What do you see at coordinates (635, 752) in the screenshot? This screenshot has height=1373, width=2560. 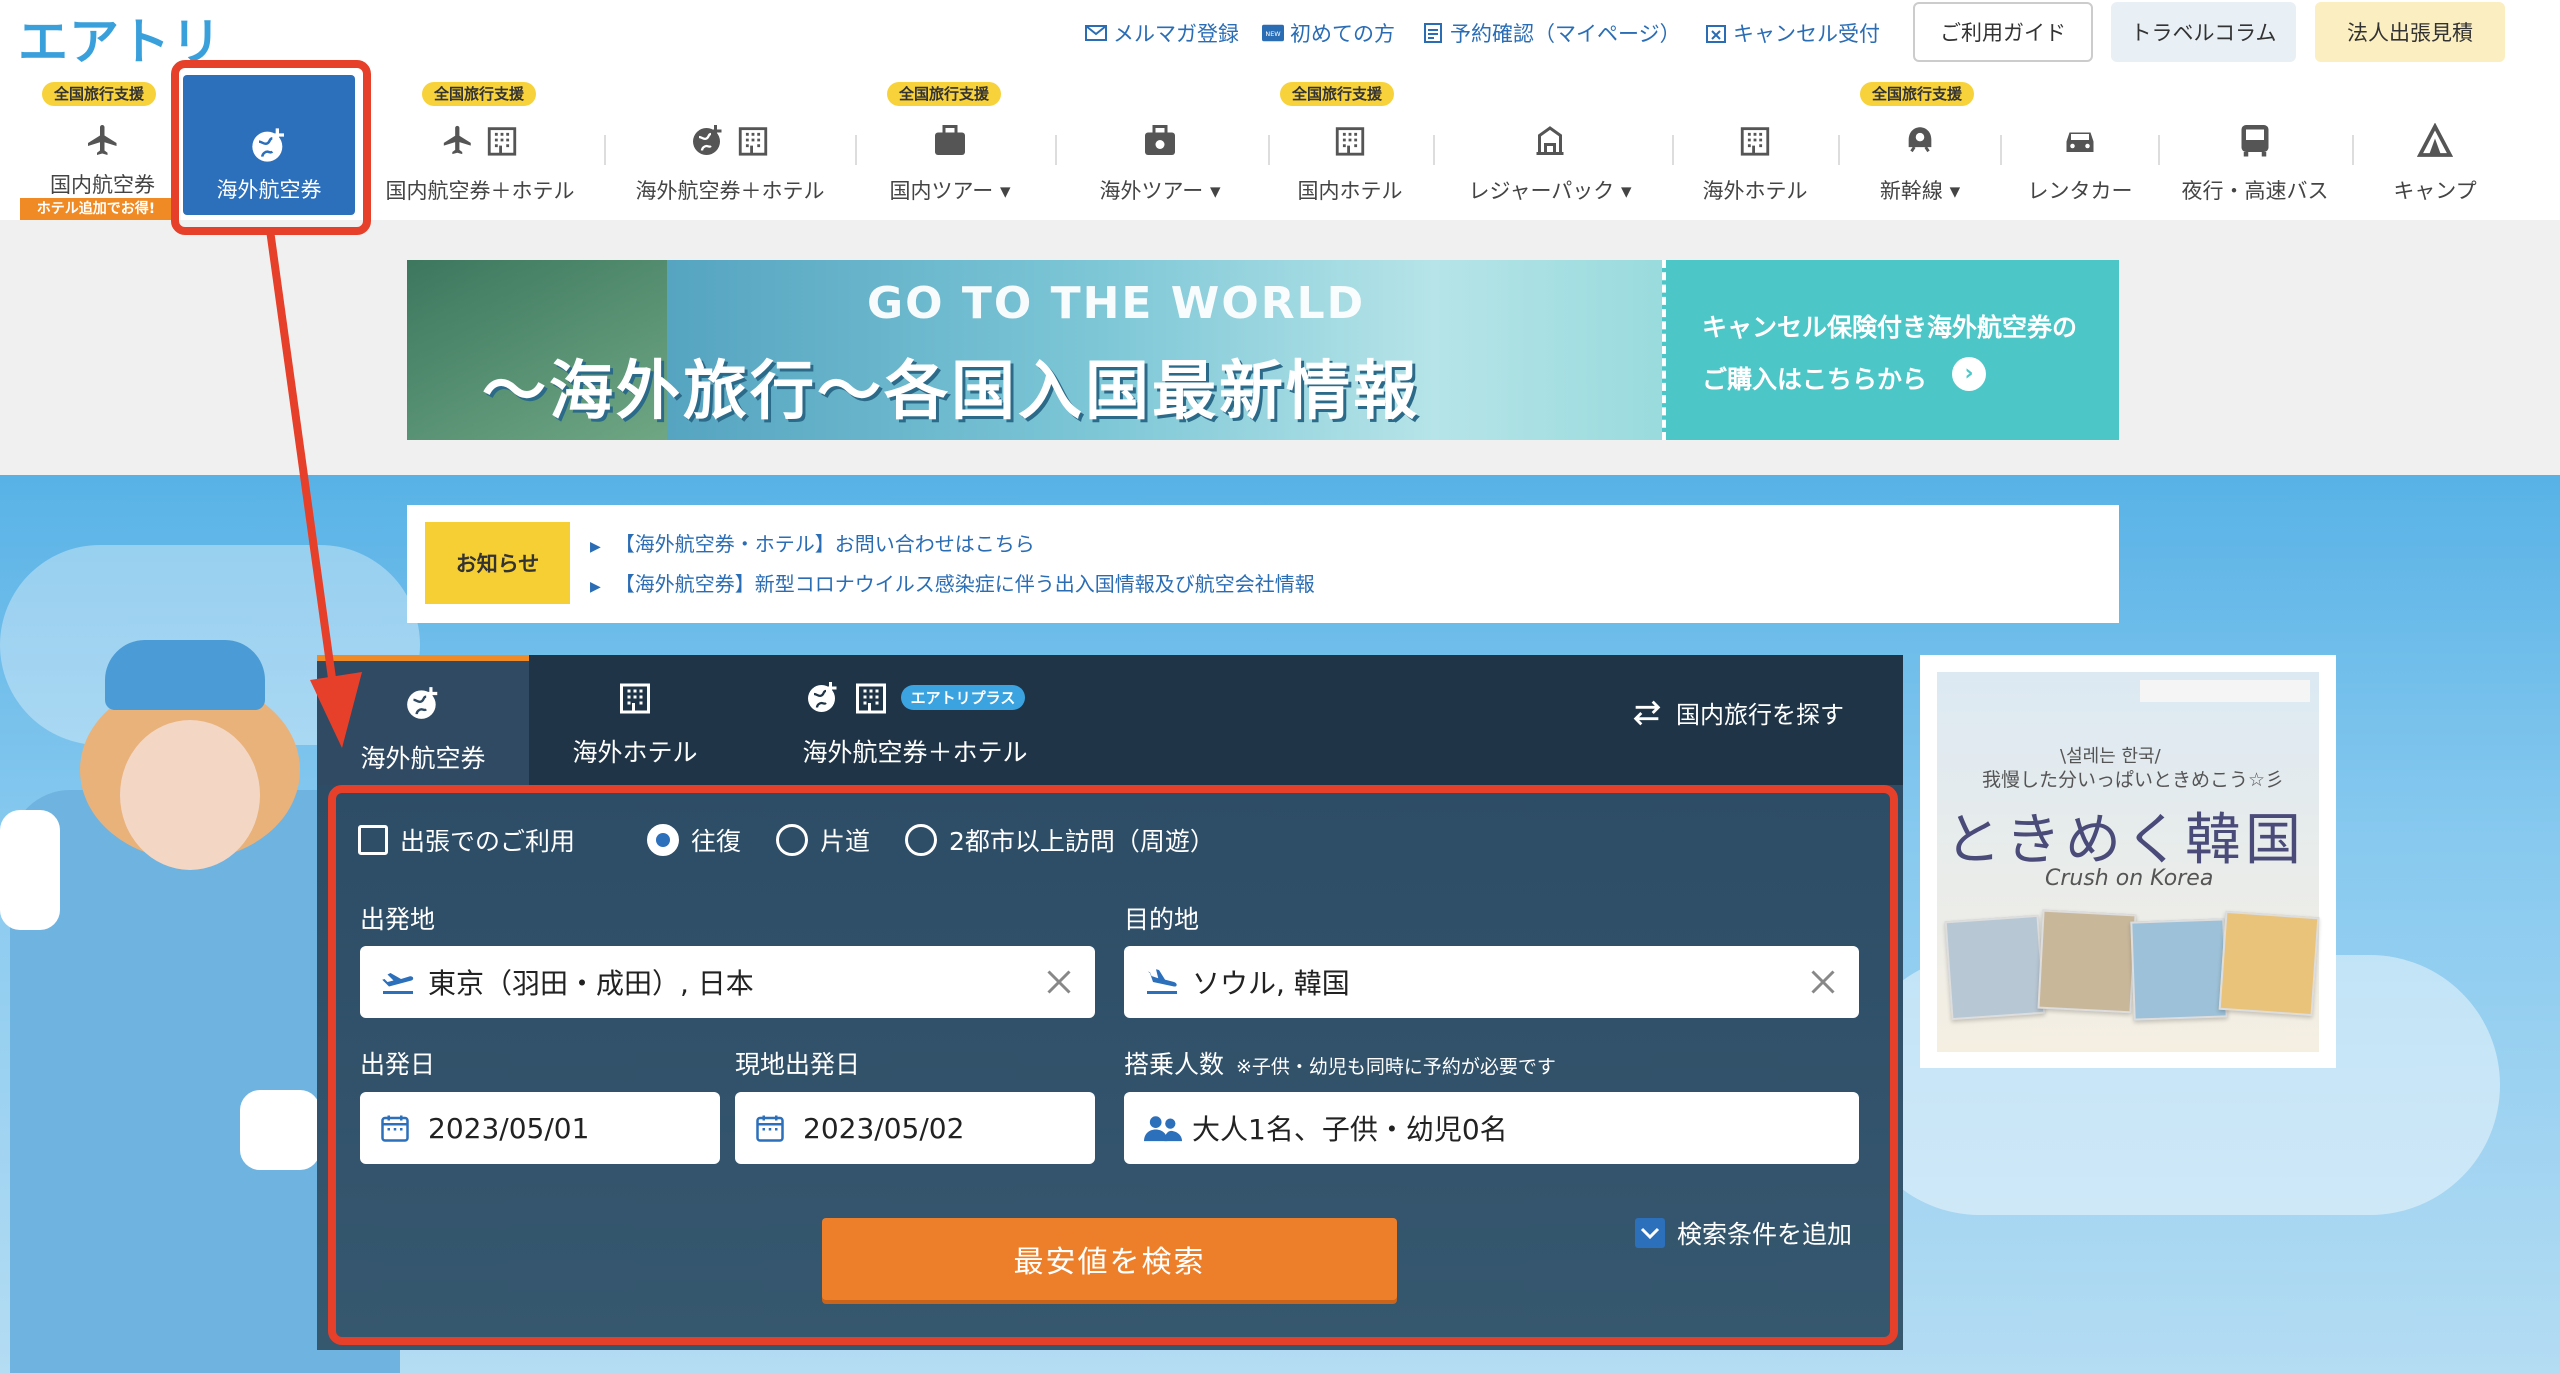 I see `tab-label: 海外ホテル` at bounding box center [635, 752].